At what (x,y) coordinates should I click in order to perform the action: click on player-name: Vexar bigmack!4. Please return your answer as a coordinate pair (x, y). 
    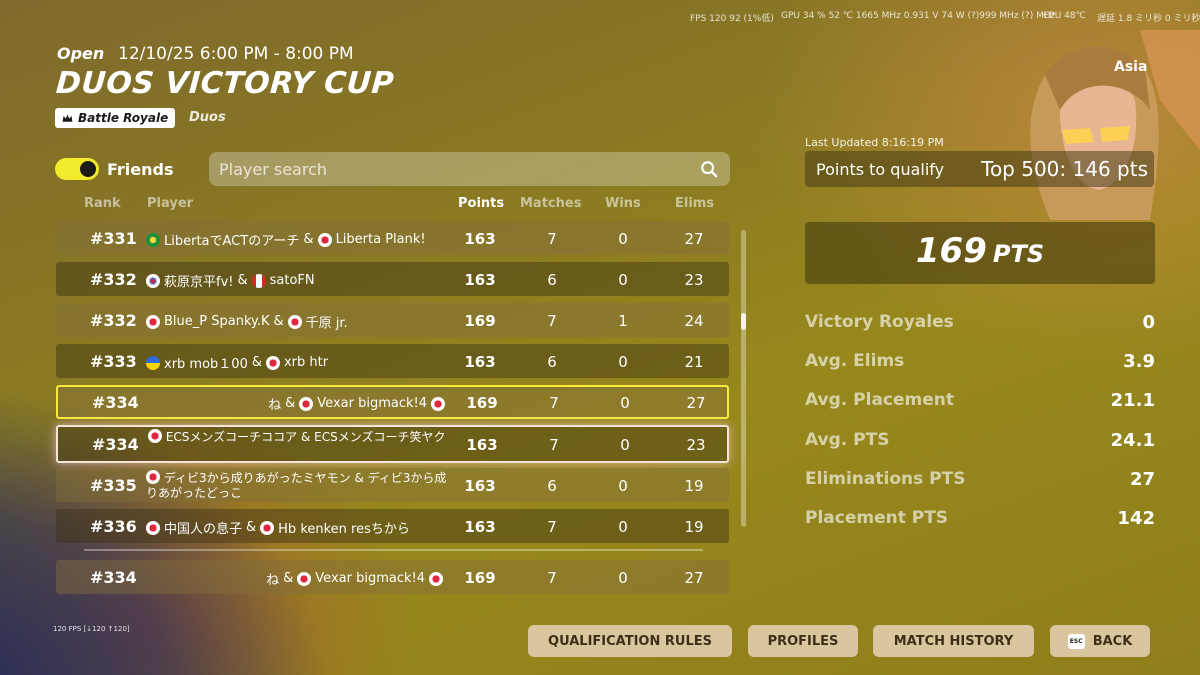
    Looking at the image, I should click on (370, 578).